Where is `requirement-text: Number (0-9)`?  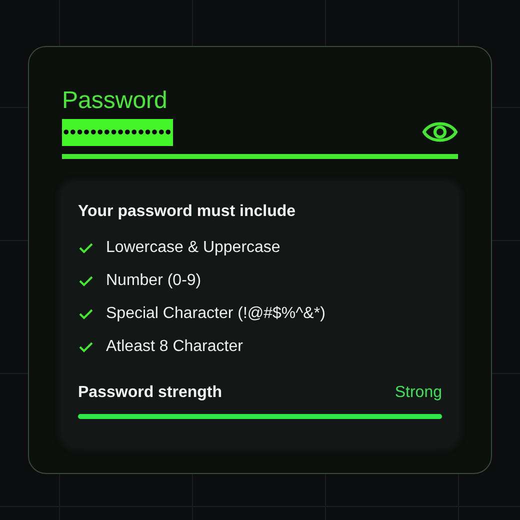
requirement-text: Number (0-9) is located at coordinates (154, 281).